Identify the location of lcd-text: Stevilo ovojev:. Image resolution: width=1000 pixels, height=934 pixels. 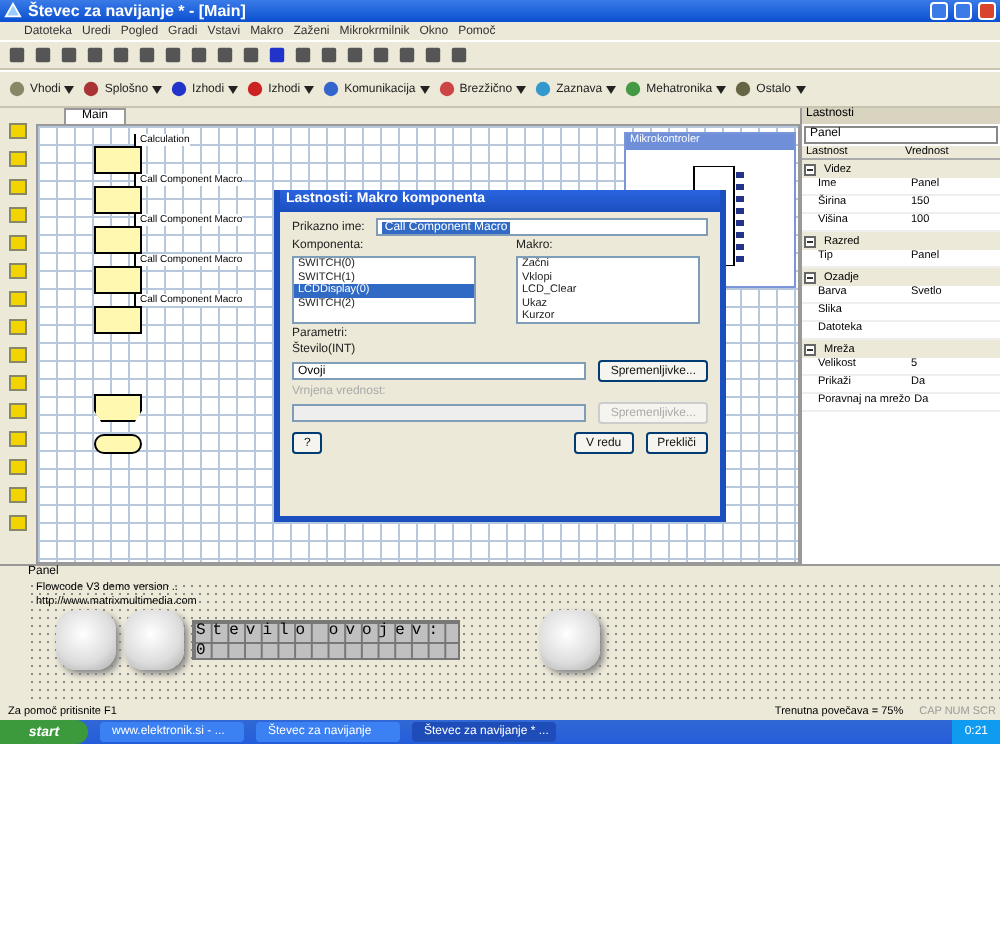
(321, 632).